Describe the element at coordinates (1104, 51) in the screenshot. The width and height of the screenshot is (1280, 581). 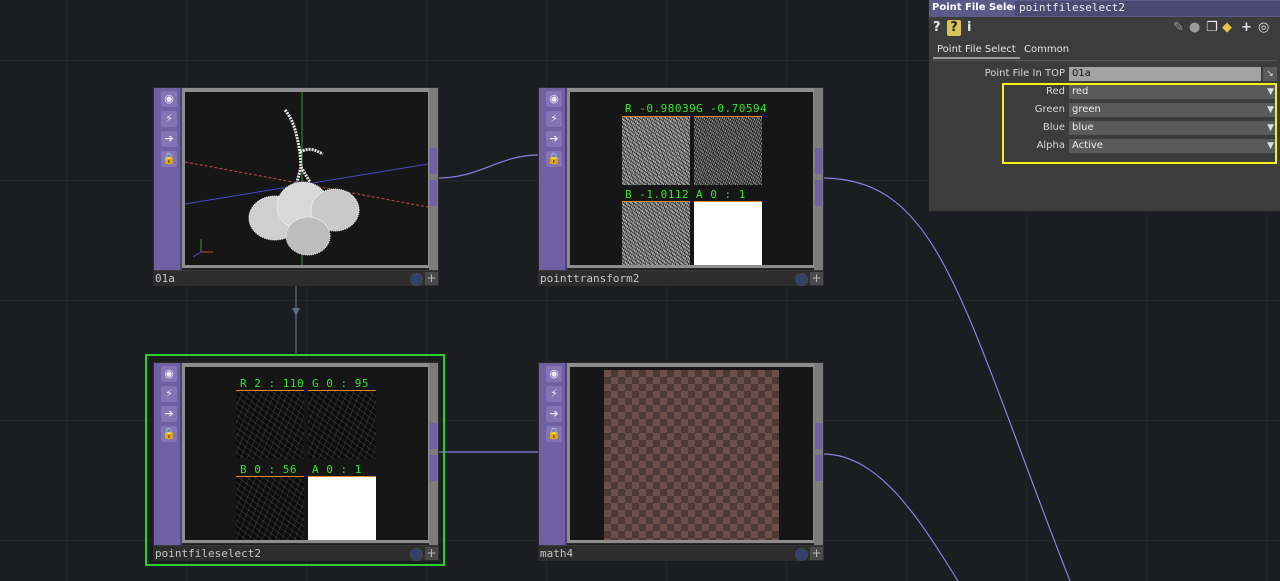
I see `parameter-tabs: Point File Select Common` at that location.